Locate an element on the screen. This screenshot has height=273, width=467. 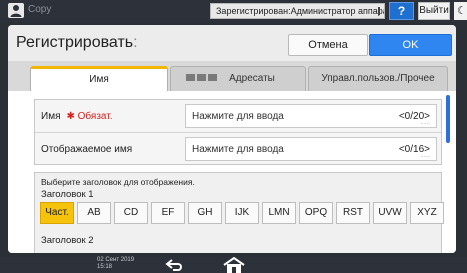
date-text: 02 Сент 2019 is located at coordinates (116, 260).